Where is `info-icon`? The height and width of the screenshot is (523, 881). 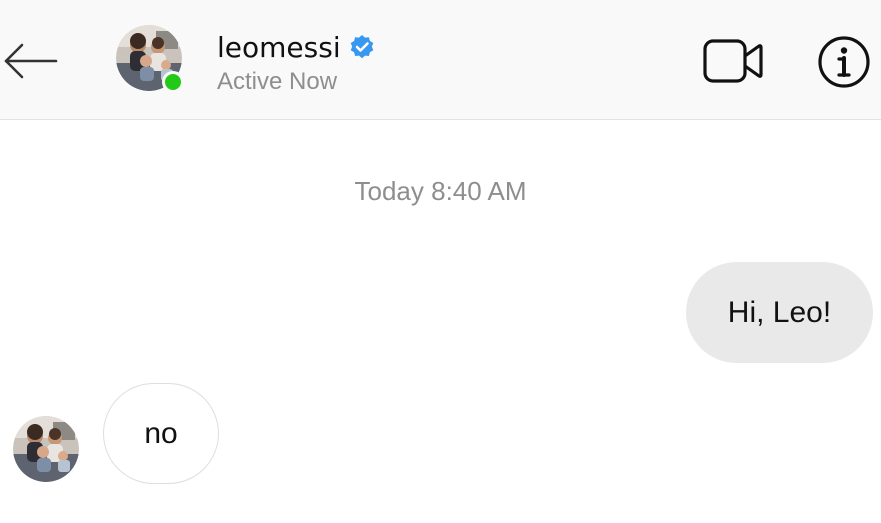
info-icon is located at coordinates (844, 62).